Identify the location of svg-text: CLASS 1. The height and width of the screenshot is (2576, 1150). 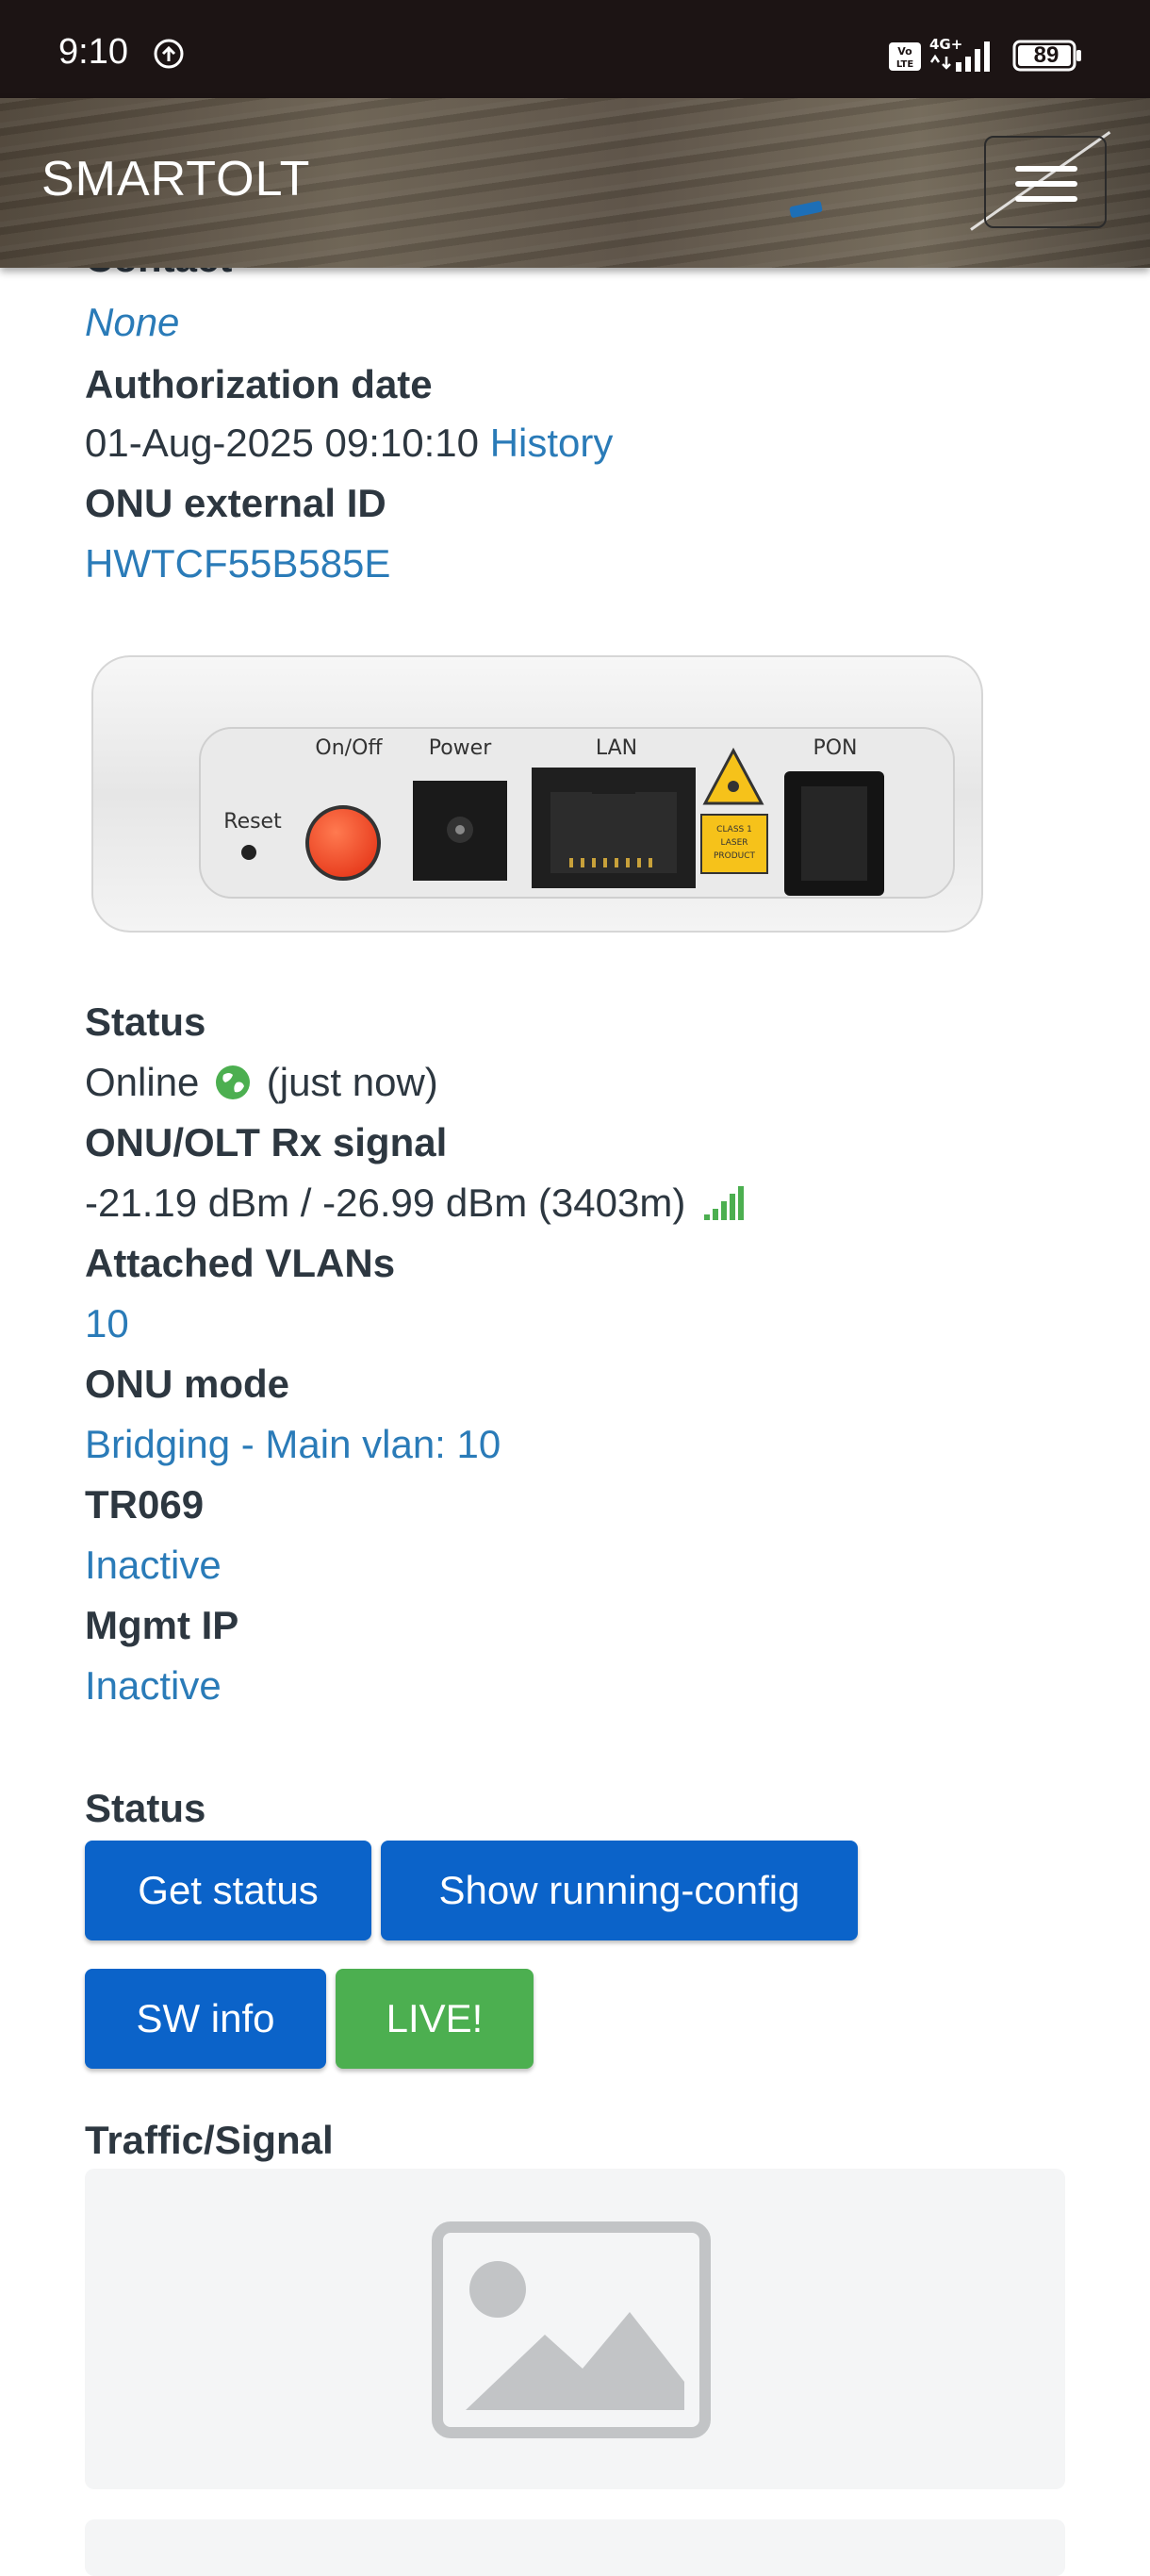
(734, 829).